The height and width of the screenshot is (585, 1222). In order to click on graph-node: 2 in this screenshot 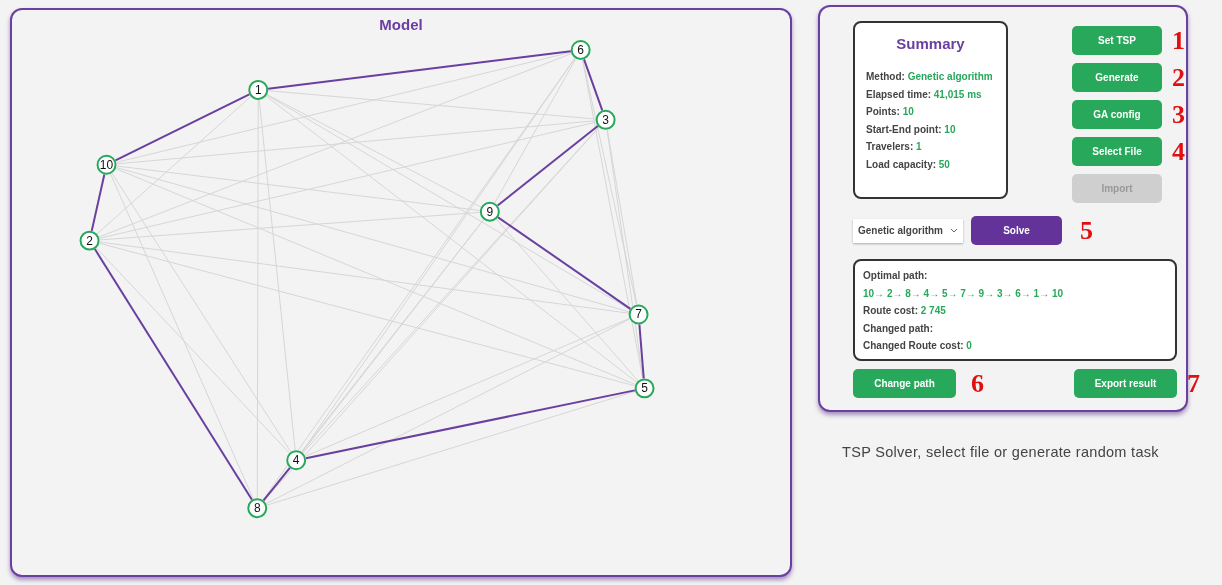, I will do `click(89, 240)`.